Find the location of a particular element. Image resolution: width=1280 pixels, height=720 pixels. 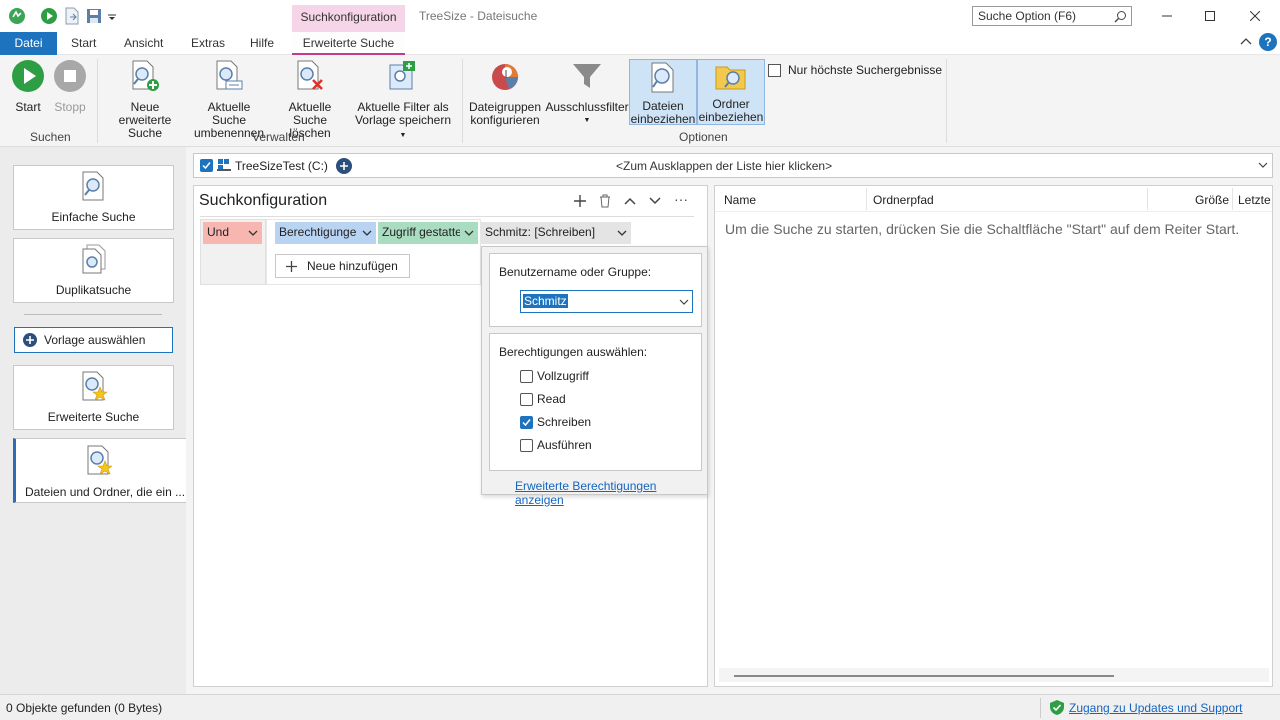

und-label: Und is located at coordinates (218, 232).